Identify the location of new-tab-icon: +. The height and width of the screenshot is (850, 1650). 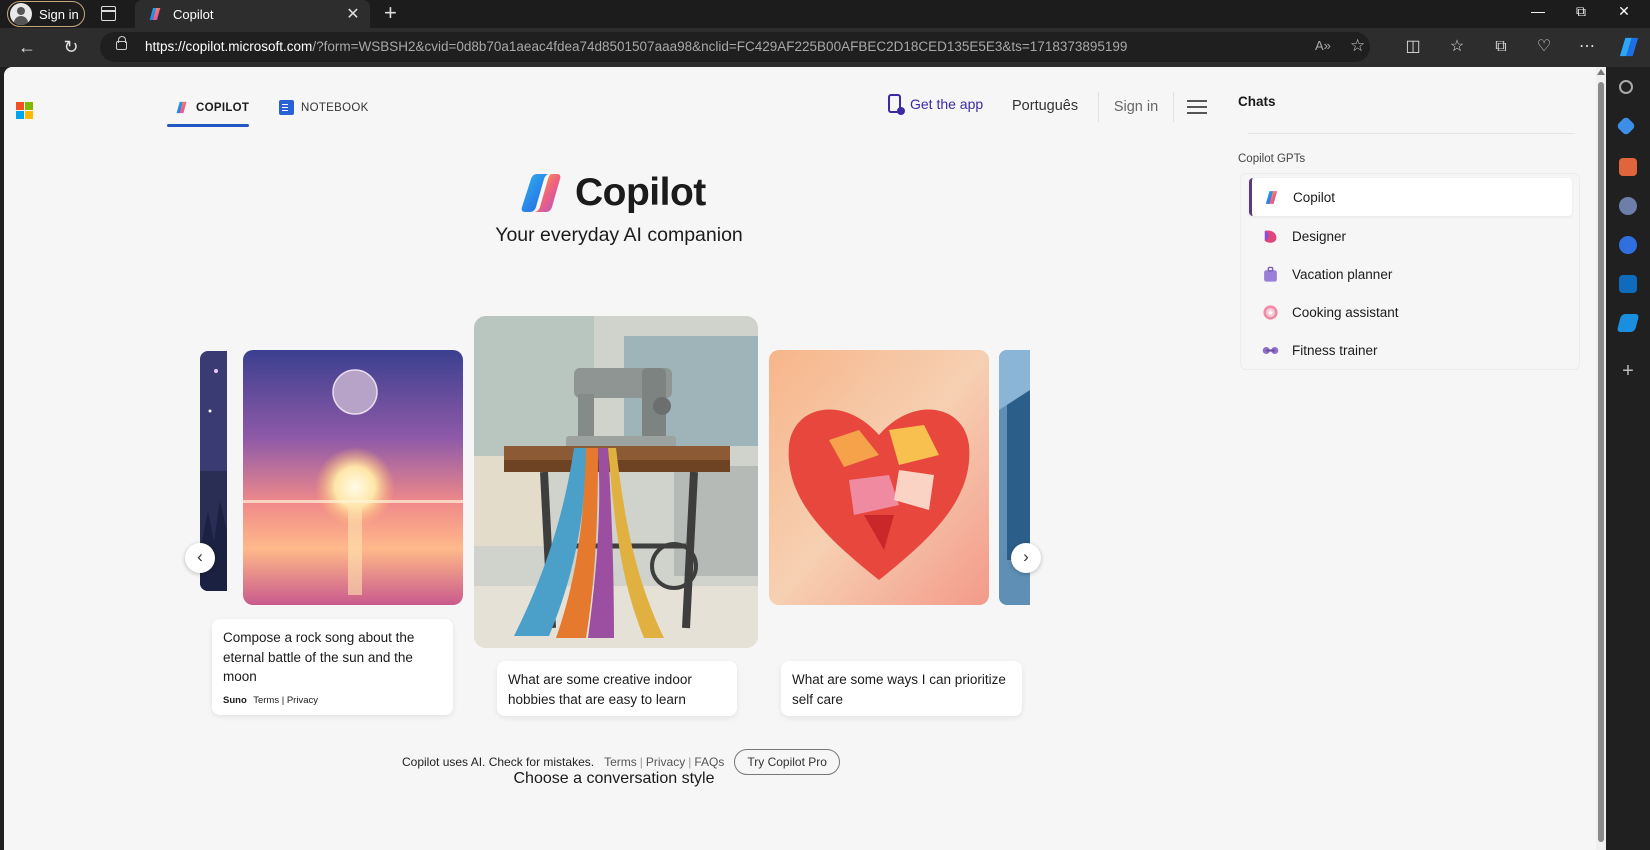
(390, 13).